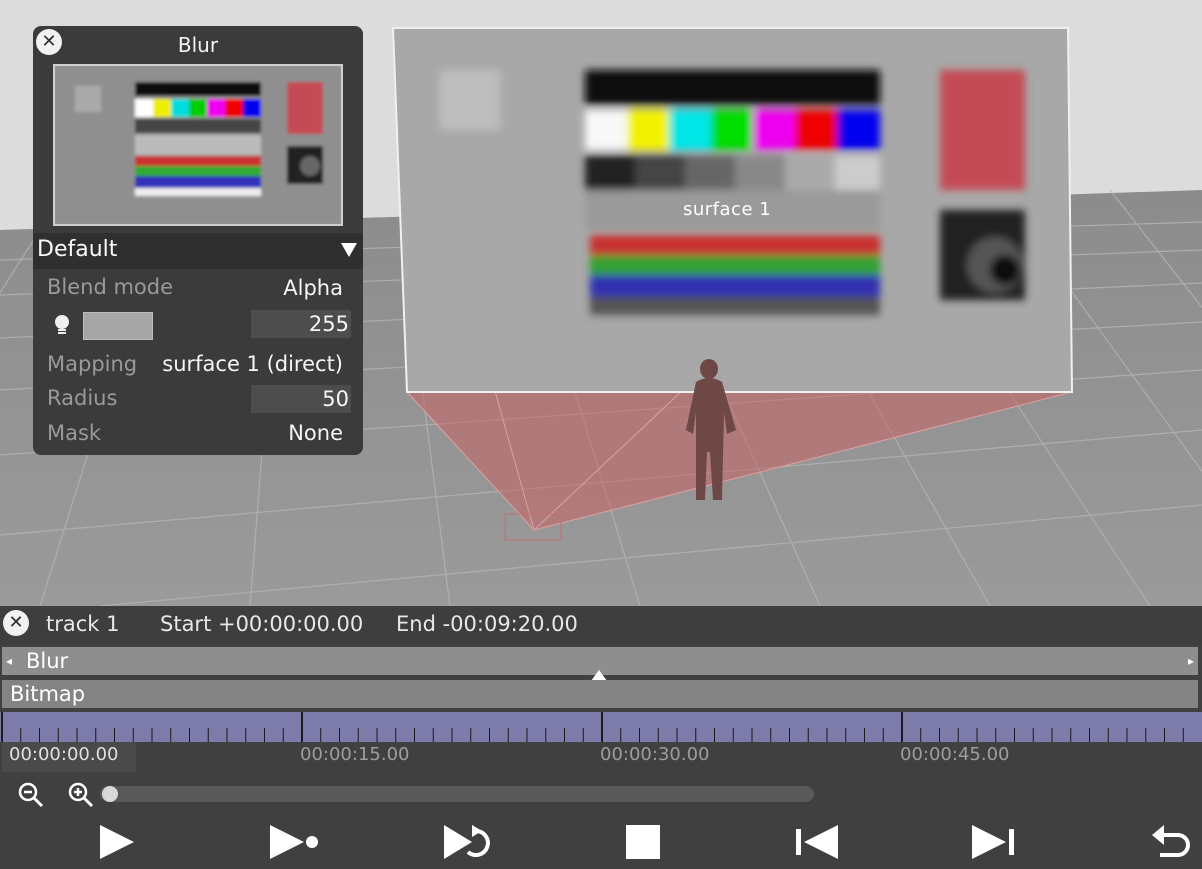  Describe the element at coordinates (647, 842) in the screenshot. I see `stop-icon` at that location.